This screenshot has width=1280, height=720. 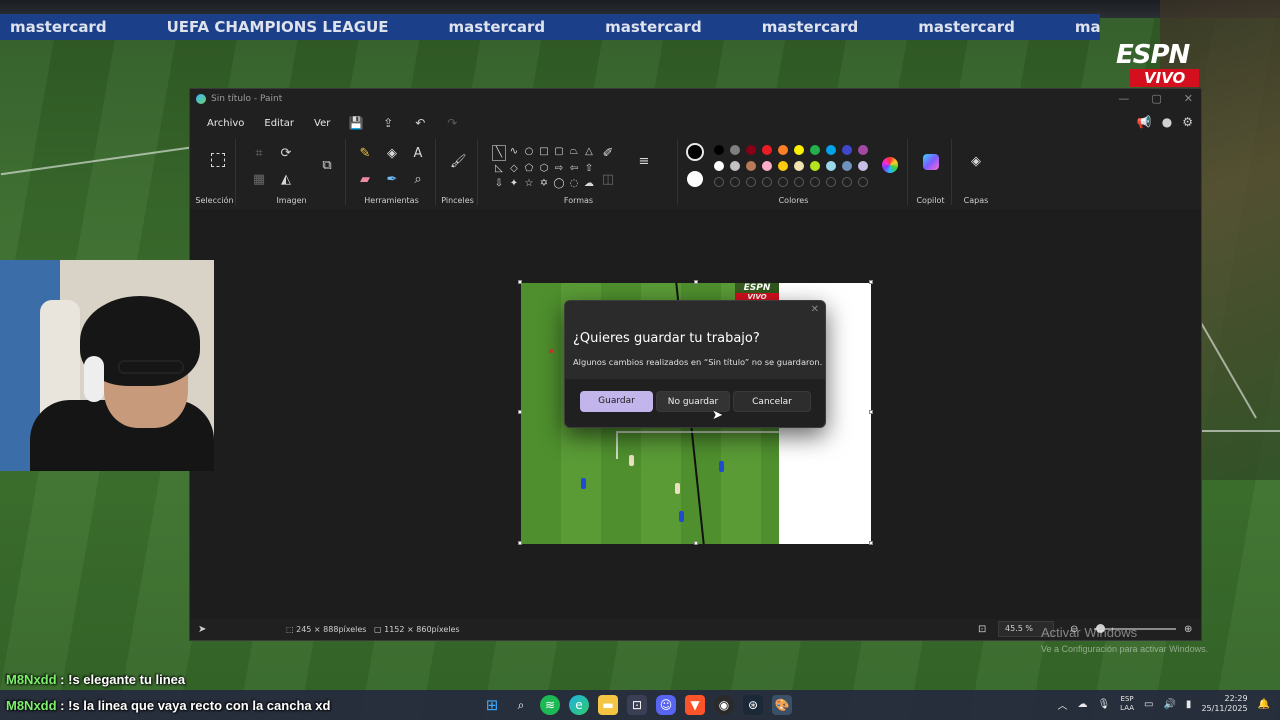 I want to click on pentagon-shape-icon: ⬠, so click(x=529, y=169).